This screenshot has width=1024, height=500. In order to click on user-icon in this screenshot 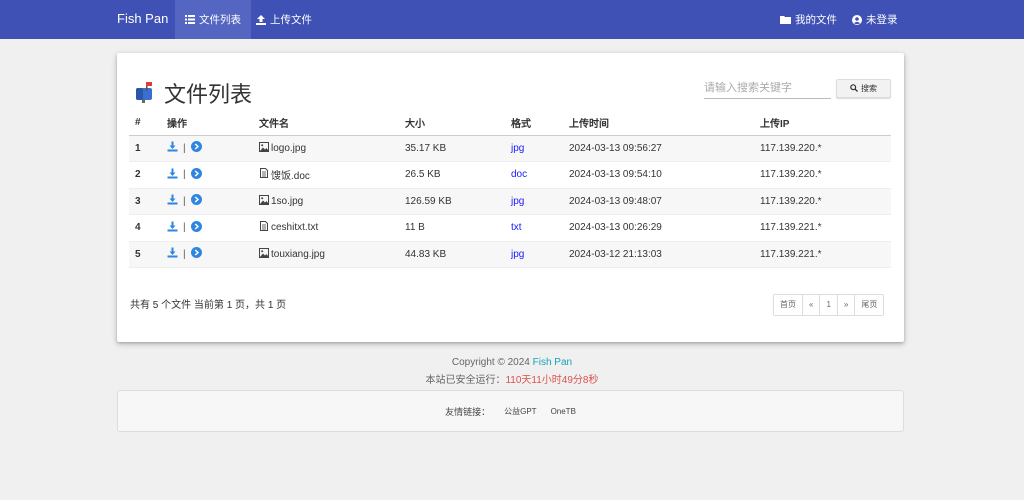, I will do `click(857, 19)`.